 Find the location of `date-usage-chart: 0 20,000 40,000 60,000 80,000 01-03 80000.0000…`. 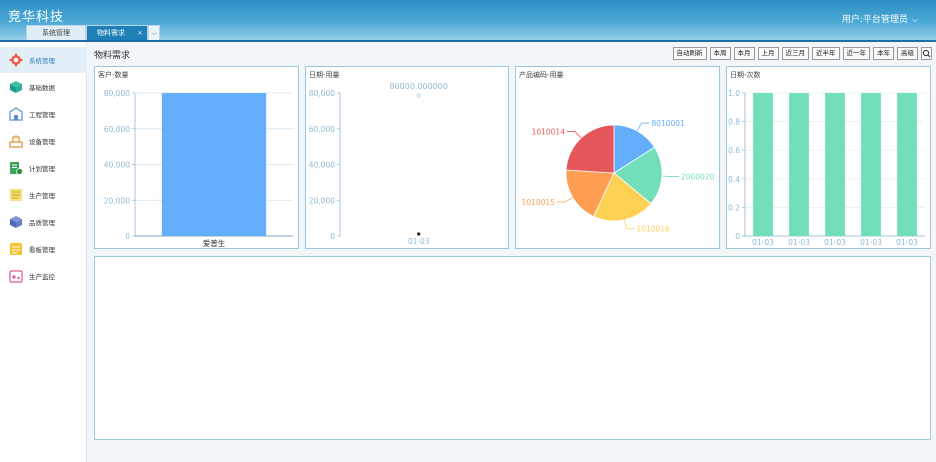

date-usage-chart: 0 20,000 40,000 60,000 80,000 01-03 80000.0000… is located at coordinates (378, 164).